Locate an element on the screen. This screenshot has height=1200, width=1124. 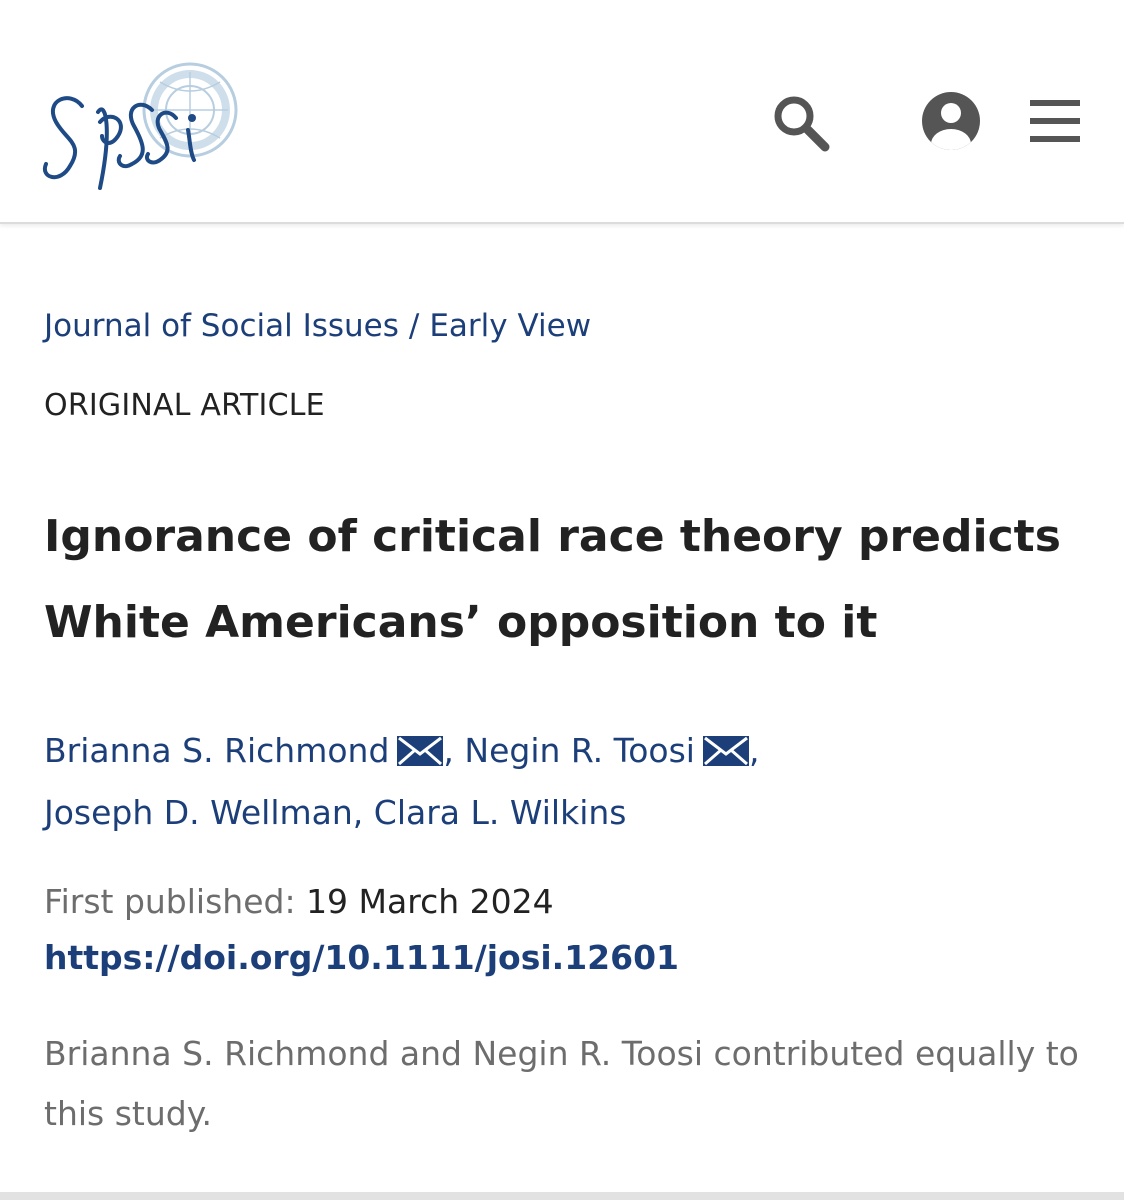
search-icon is located at coordinates (802, 124).